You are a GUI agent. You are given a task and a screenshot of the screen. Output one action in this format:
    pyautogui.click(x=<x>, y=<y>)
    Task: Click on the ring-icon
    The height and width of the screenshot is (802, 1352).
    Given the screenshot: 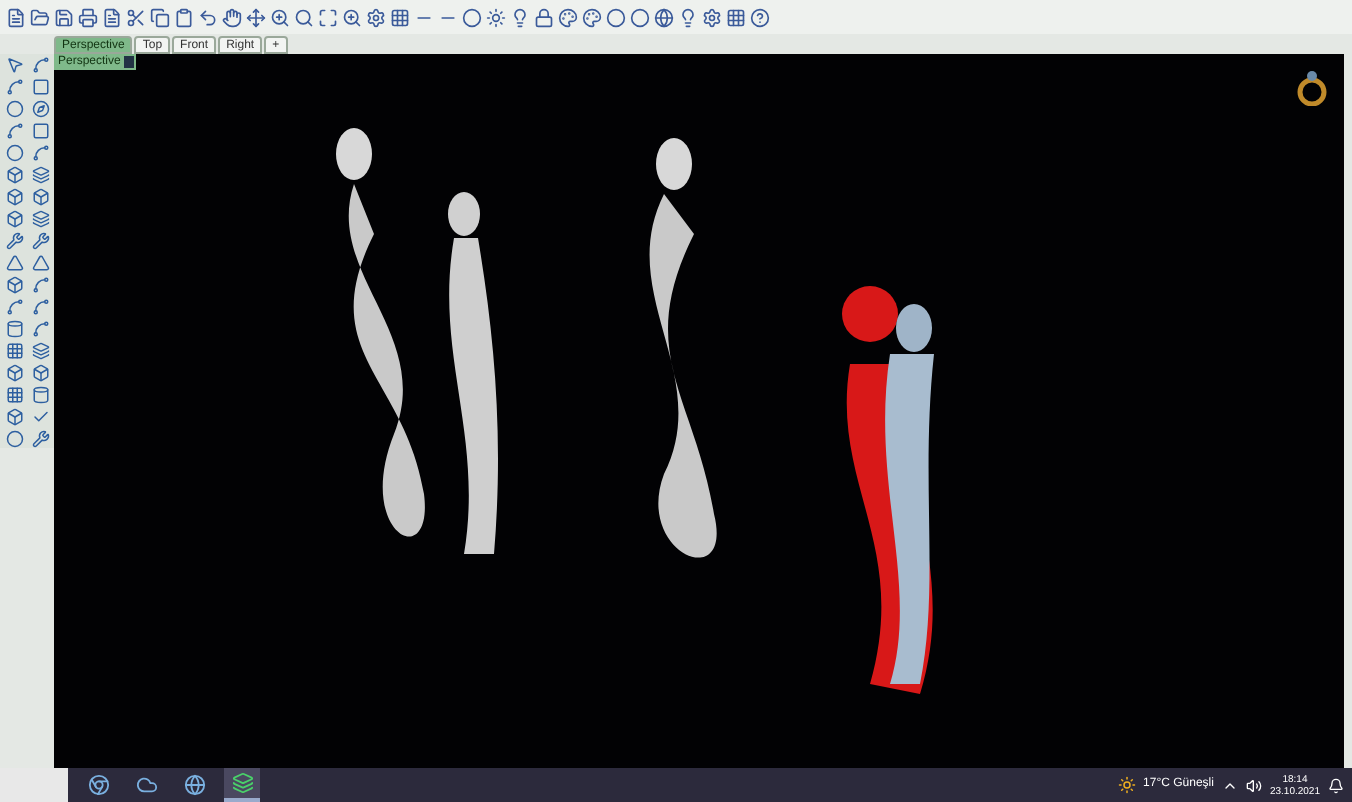 What is the action you would take?
    pyautogui.click(x=1312, y=88)
    